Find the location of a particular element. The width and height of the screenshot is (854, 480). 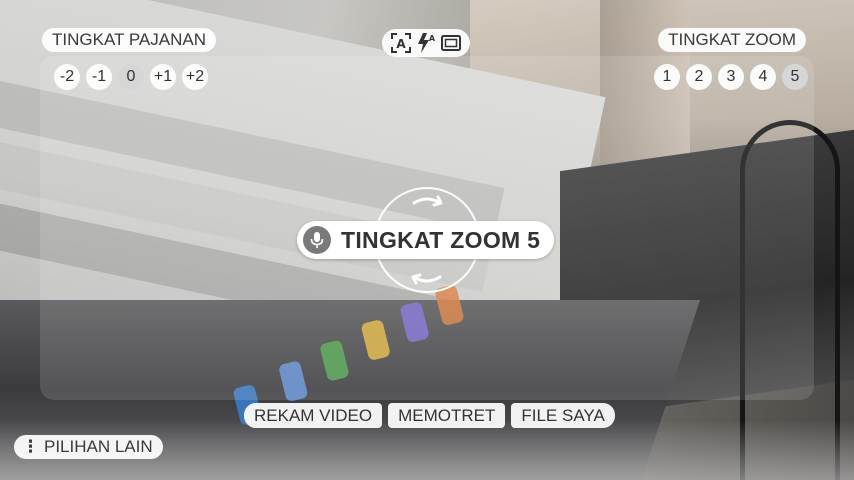

auto-scene-icon: A is located at coordinates (401, 43).